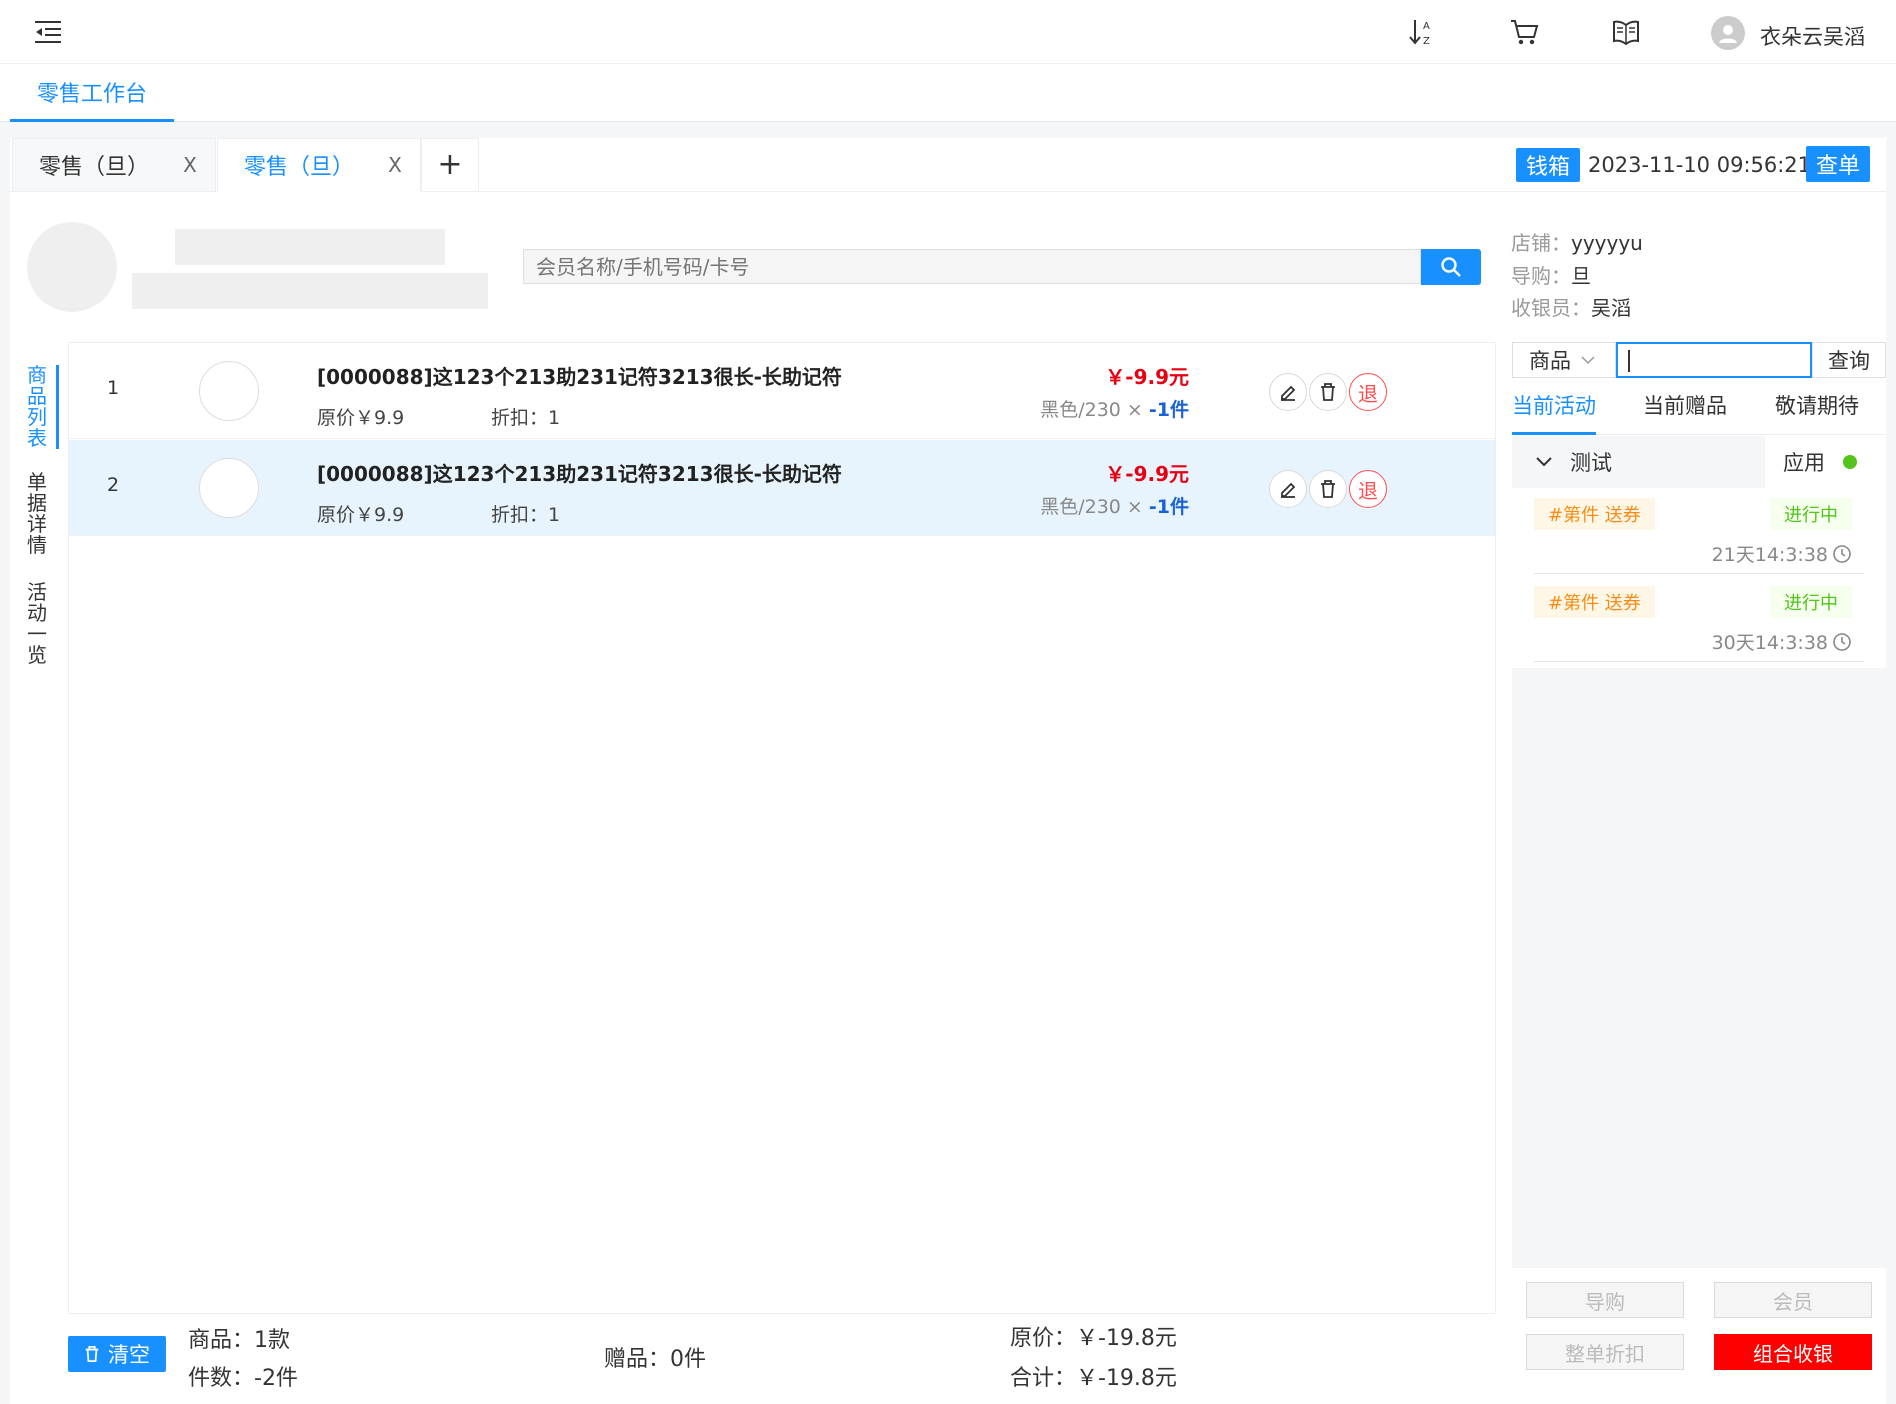 The image size is (1896, 1404). I want to click on member-info-placeholder, so click(310, 291).